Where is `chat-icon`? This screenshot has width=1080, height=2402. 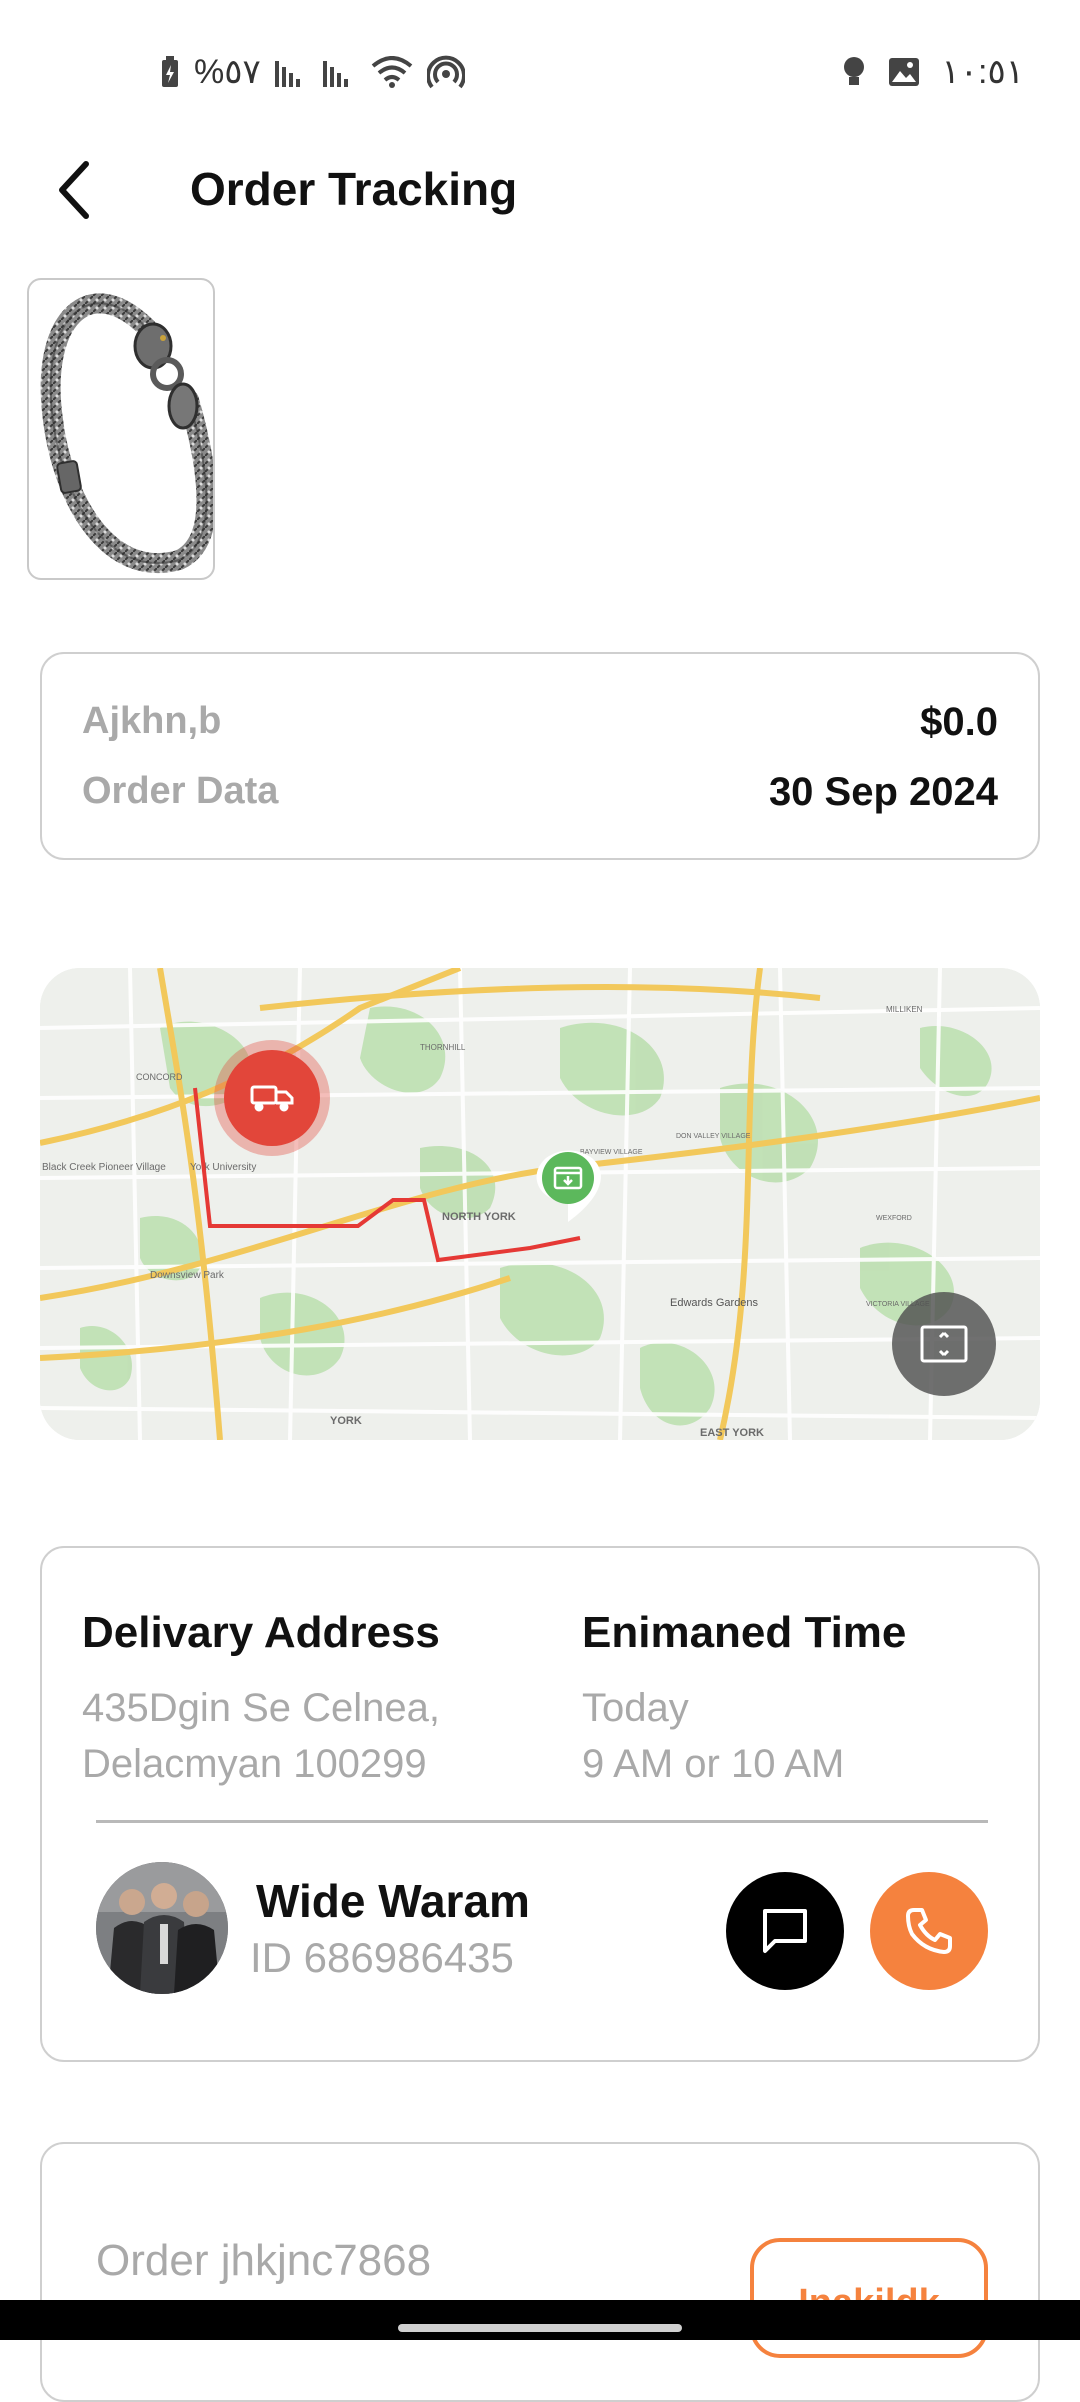 chat-icon is located at coordinates (785, 1931).